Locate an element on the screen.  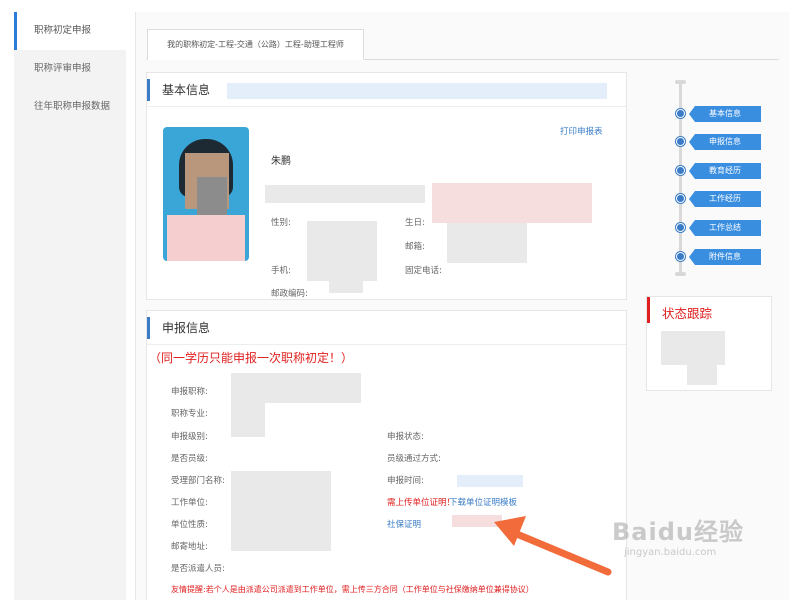
status-tracking-title: 状态跟踪 is located at coordinates (687, 313).